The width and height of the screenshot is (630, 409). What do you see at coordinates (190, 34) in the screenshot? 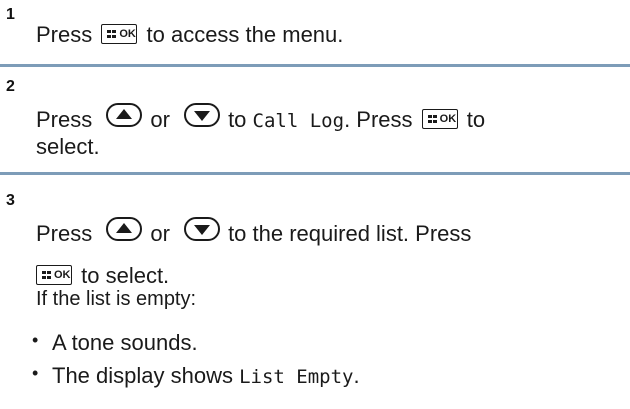
I see `step-1-text: Press OK to access the menu.` at bounding box center [190, 34].